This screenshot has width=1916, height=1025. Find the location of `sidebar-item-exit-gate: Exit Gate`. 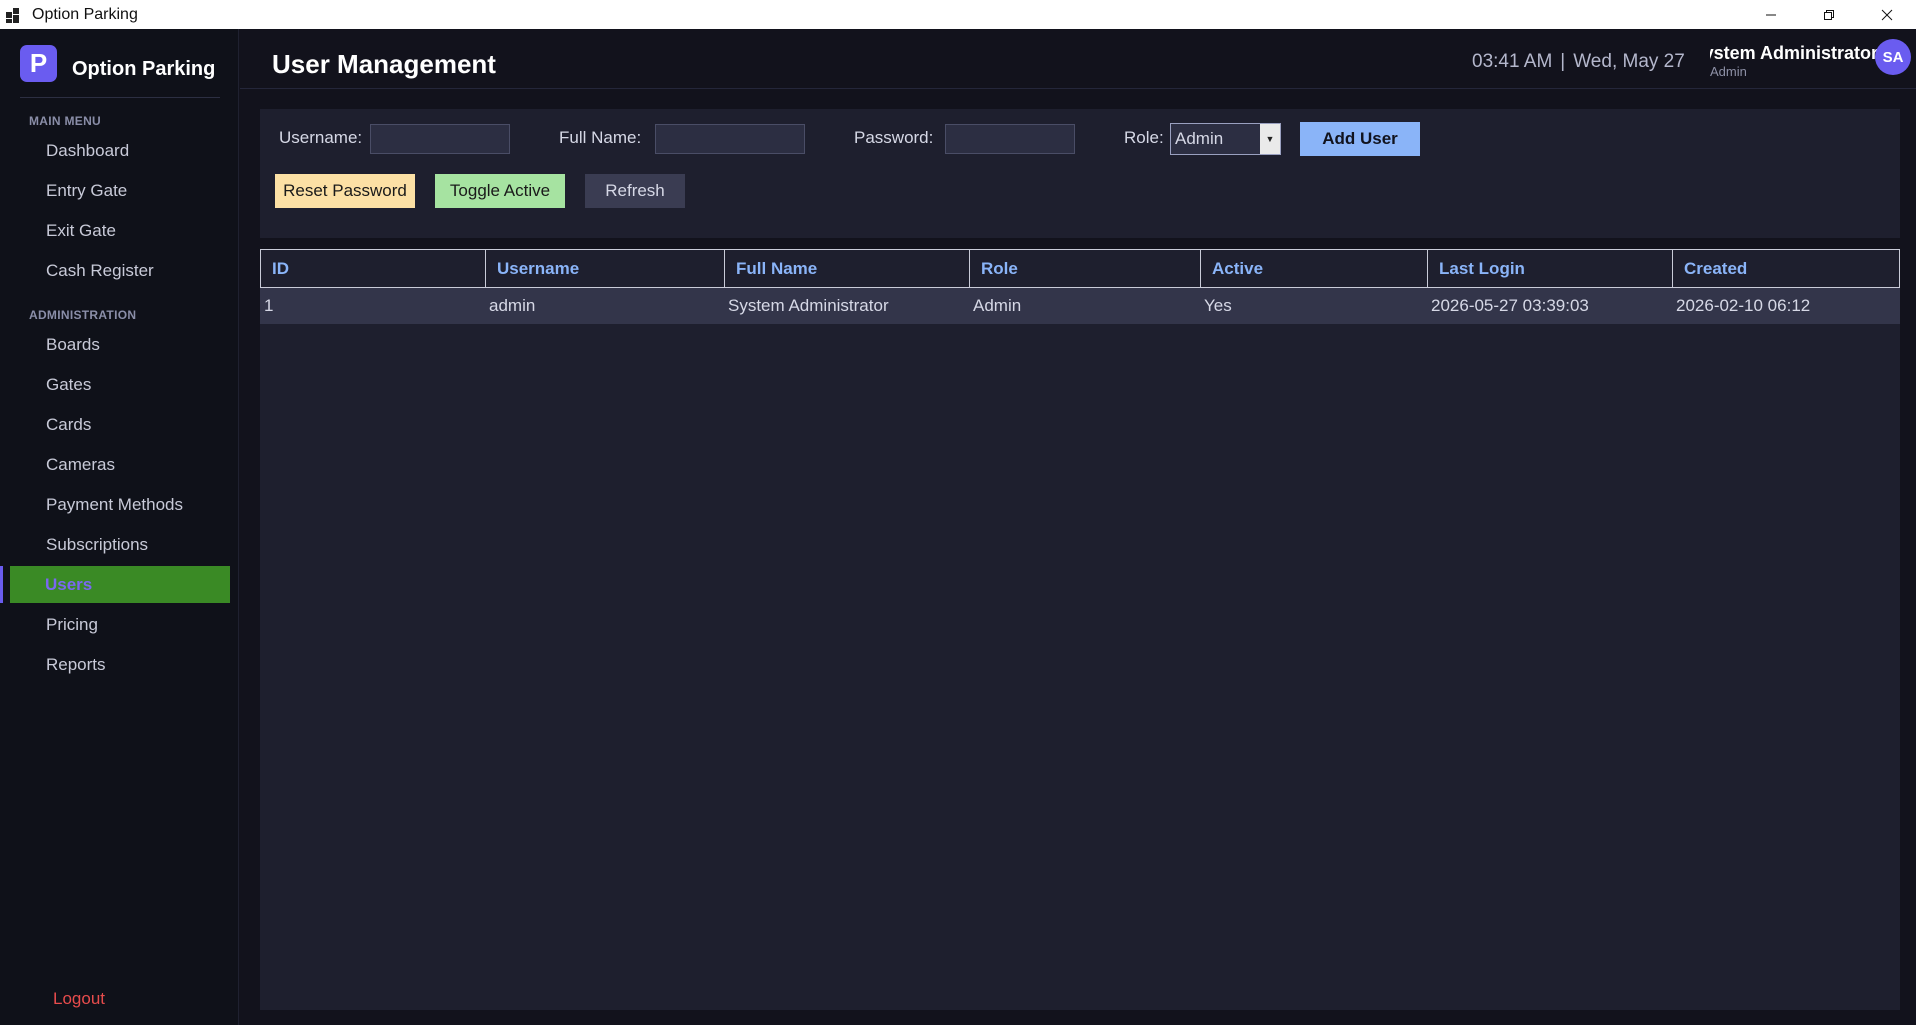

sidebar-item-exit-gate: Exit Gate is located at coordinates (120, 230).